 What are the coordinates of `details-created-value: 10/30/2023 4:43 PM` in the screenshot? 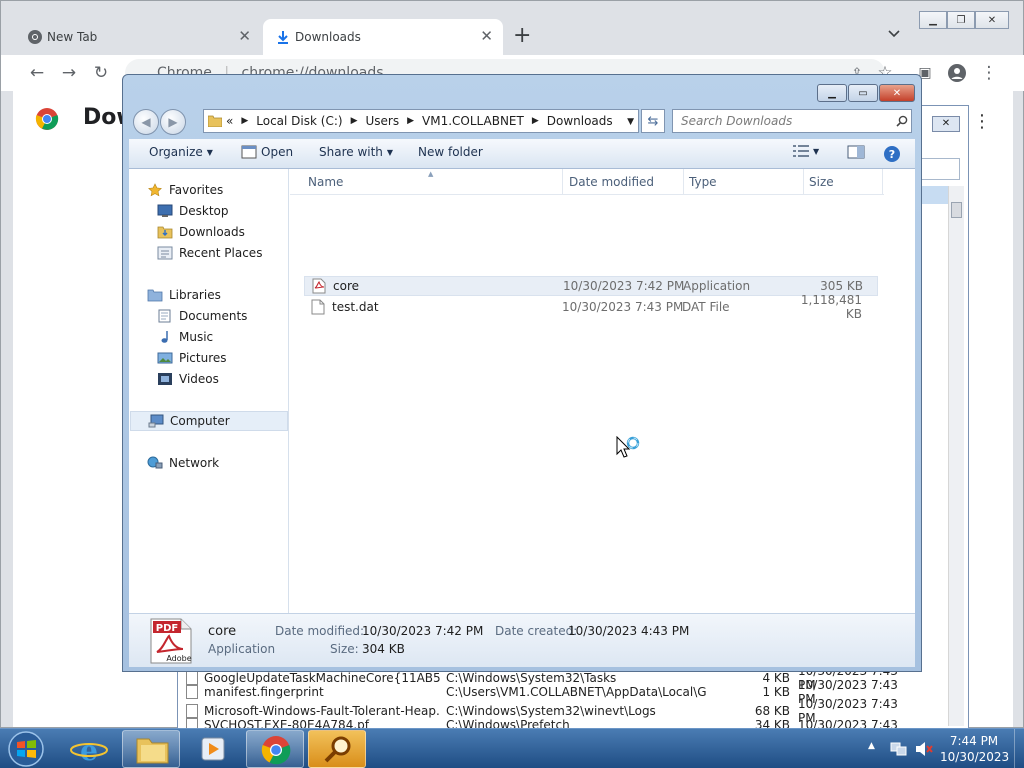 It's located at (629, 631).